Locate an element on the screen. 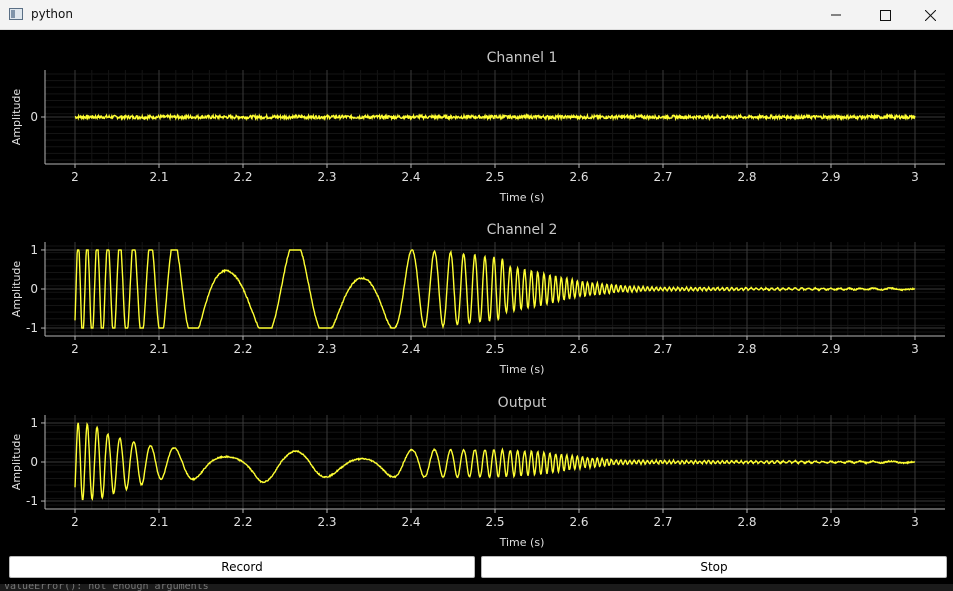  minimize-button is located at coordinates (836, 15).